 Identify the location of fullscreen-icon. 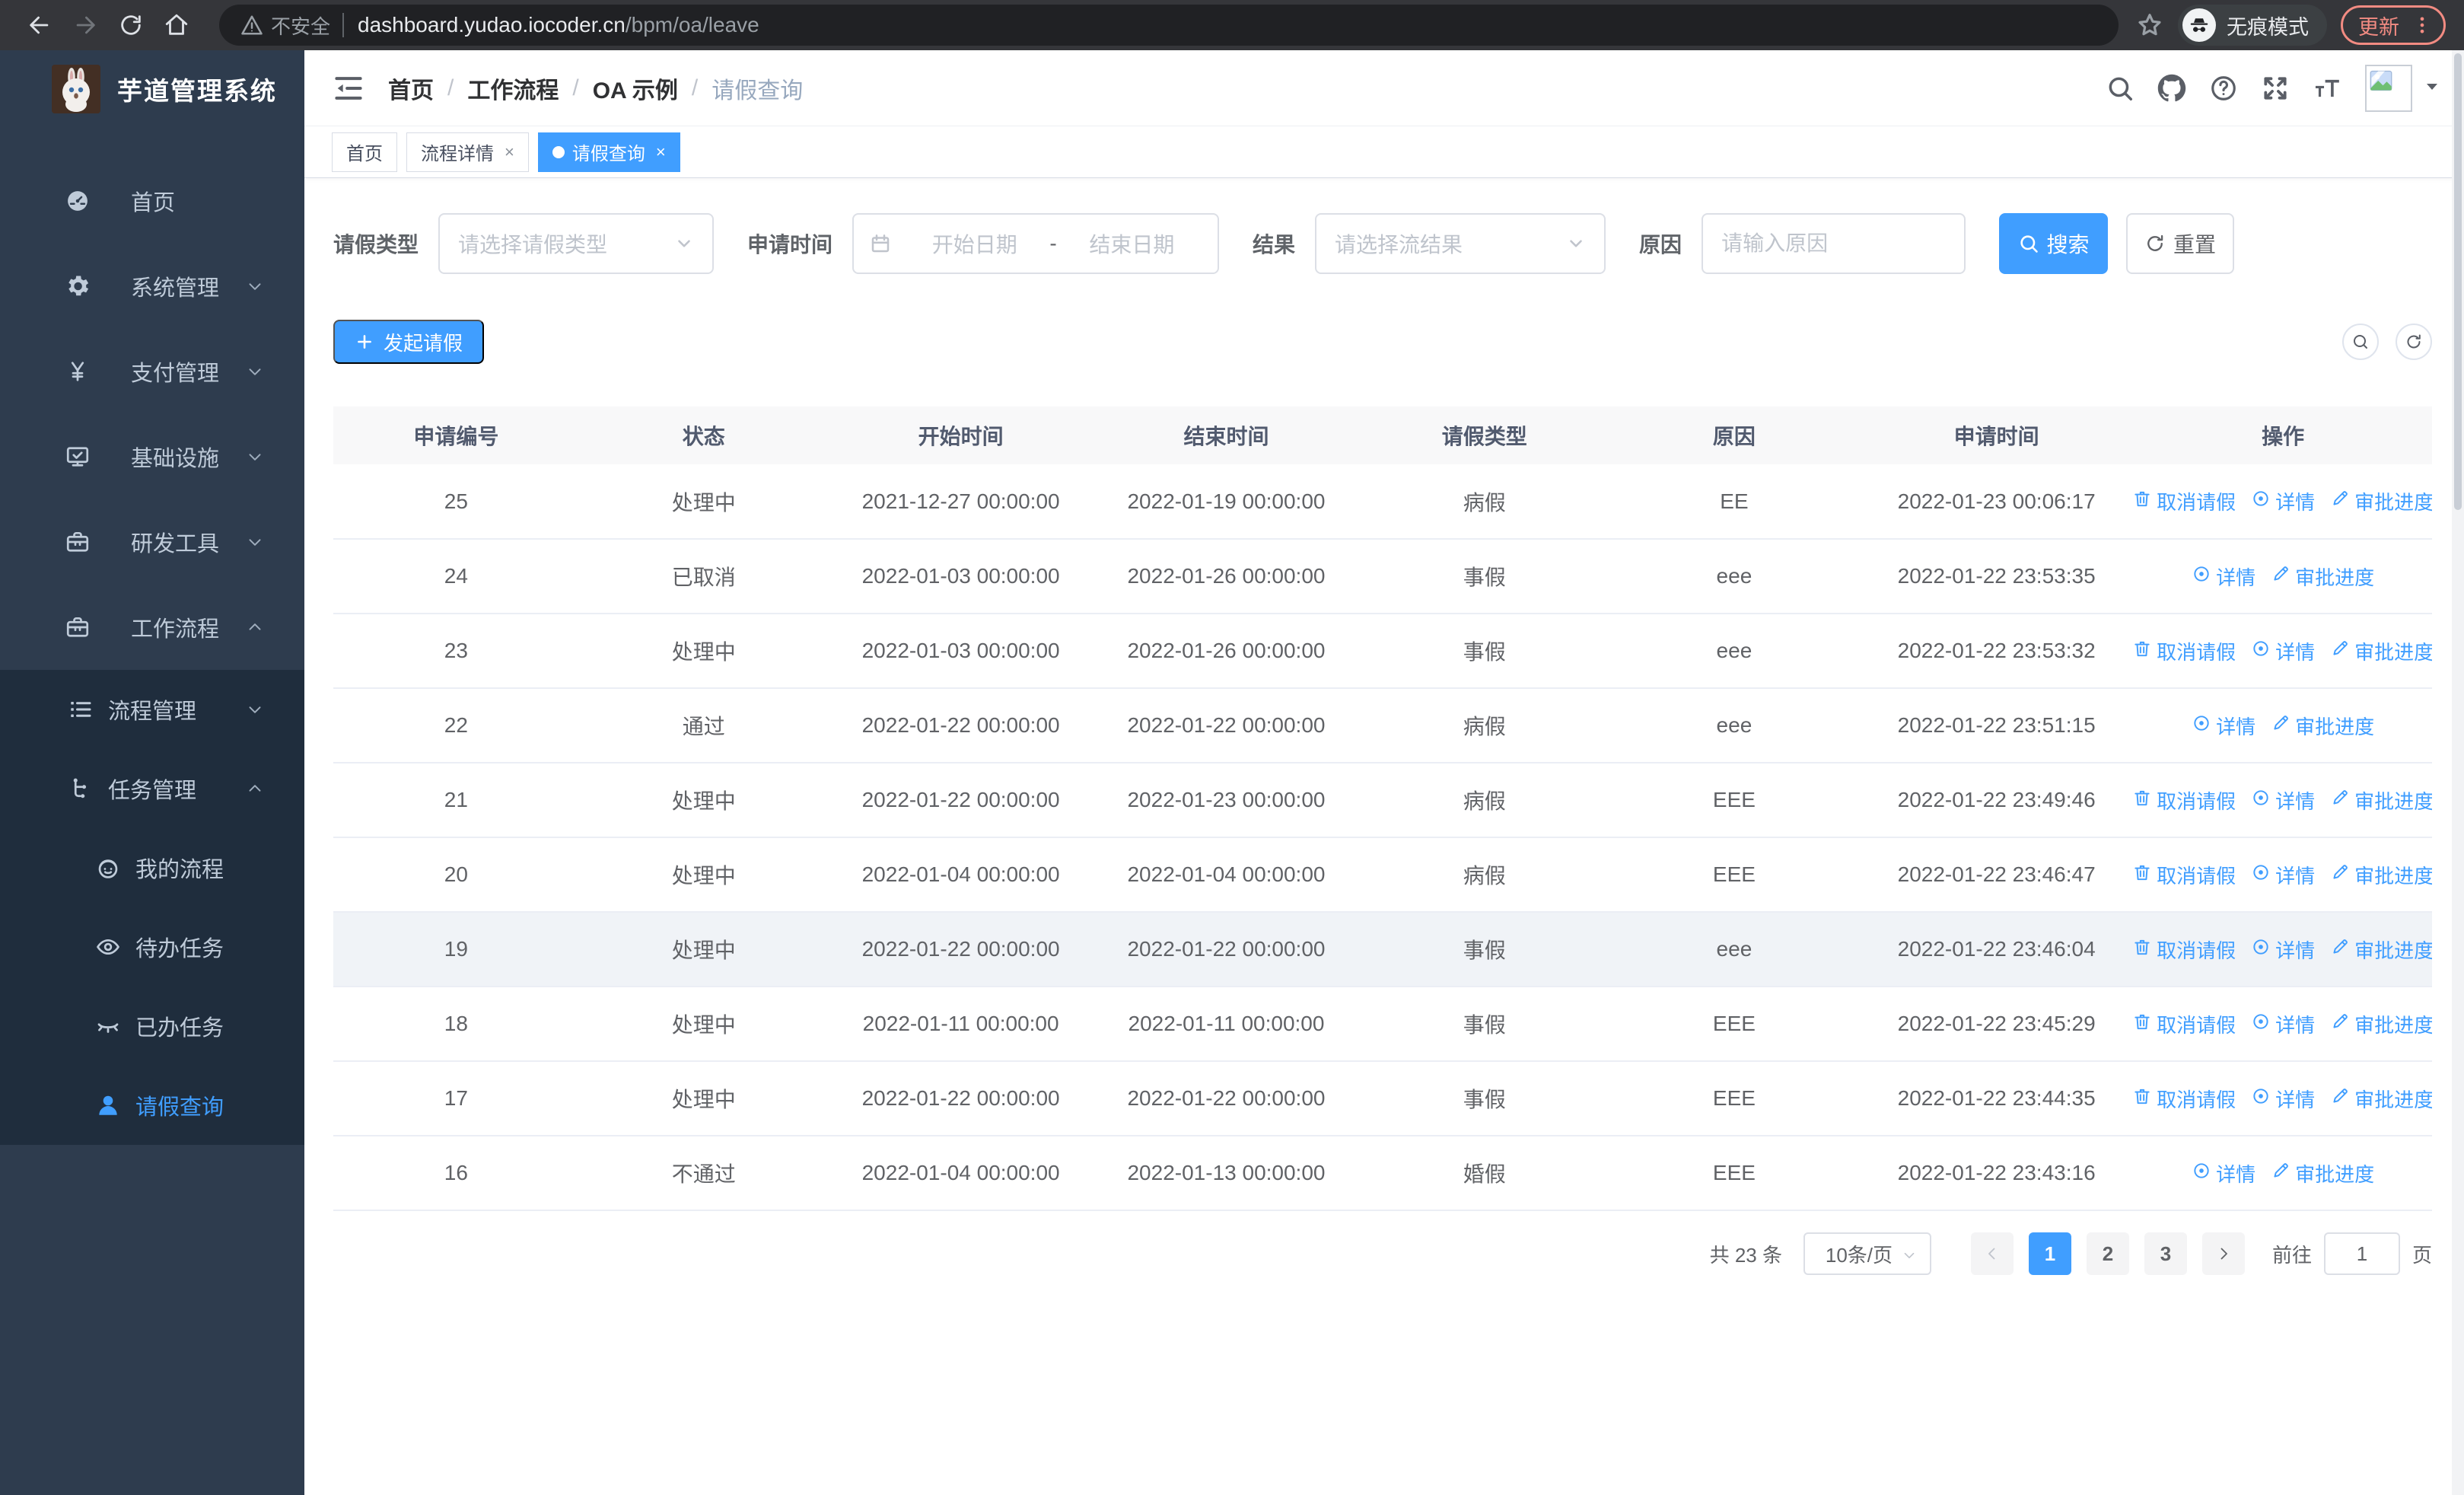
(2275, 89).